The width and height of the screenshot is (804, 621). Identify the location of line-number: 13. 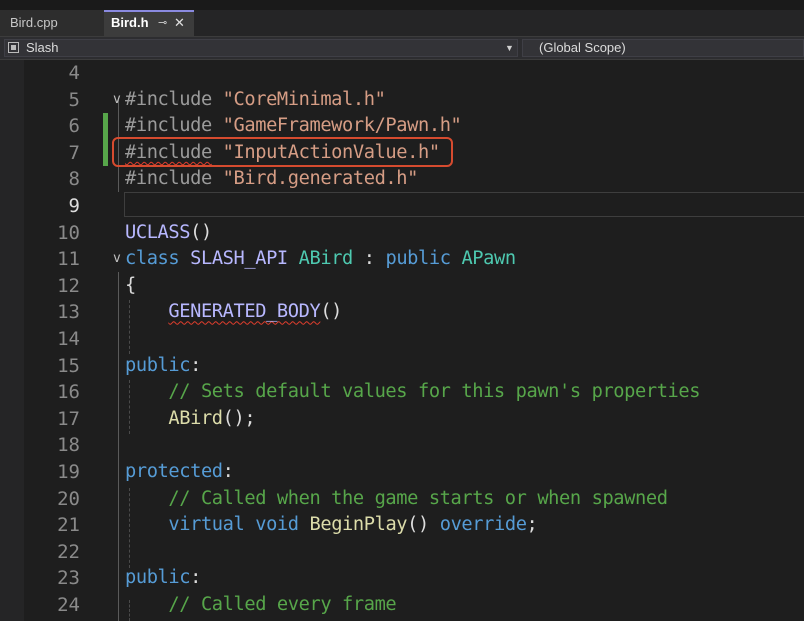
(68, 312).